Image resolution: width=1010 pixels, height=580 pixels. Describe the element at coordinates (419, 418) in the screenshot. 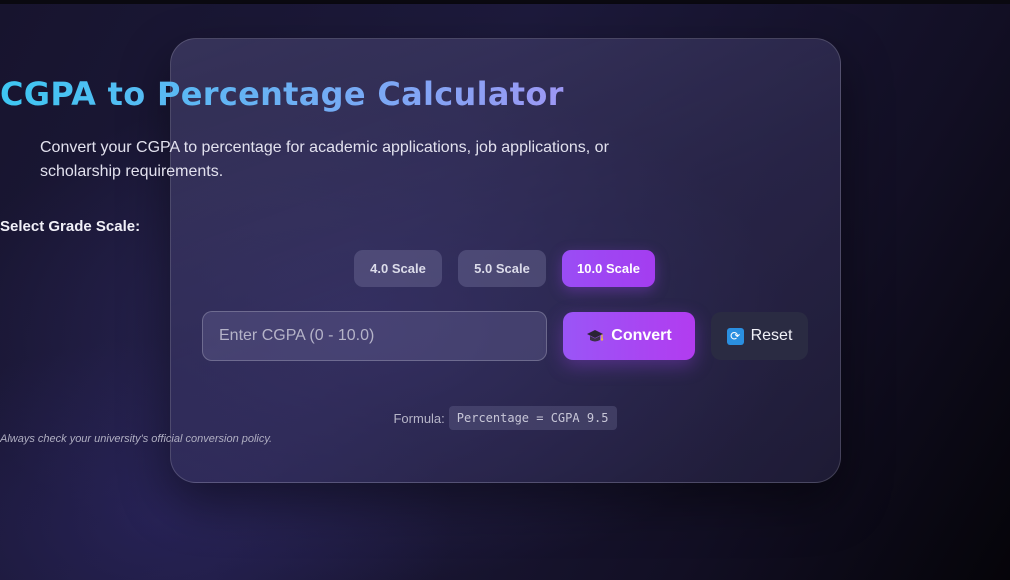

I see `formula-prefix: Formula:` at that location.